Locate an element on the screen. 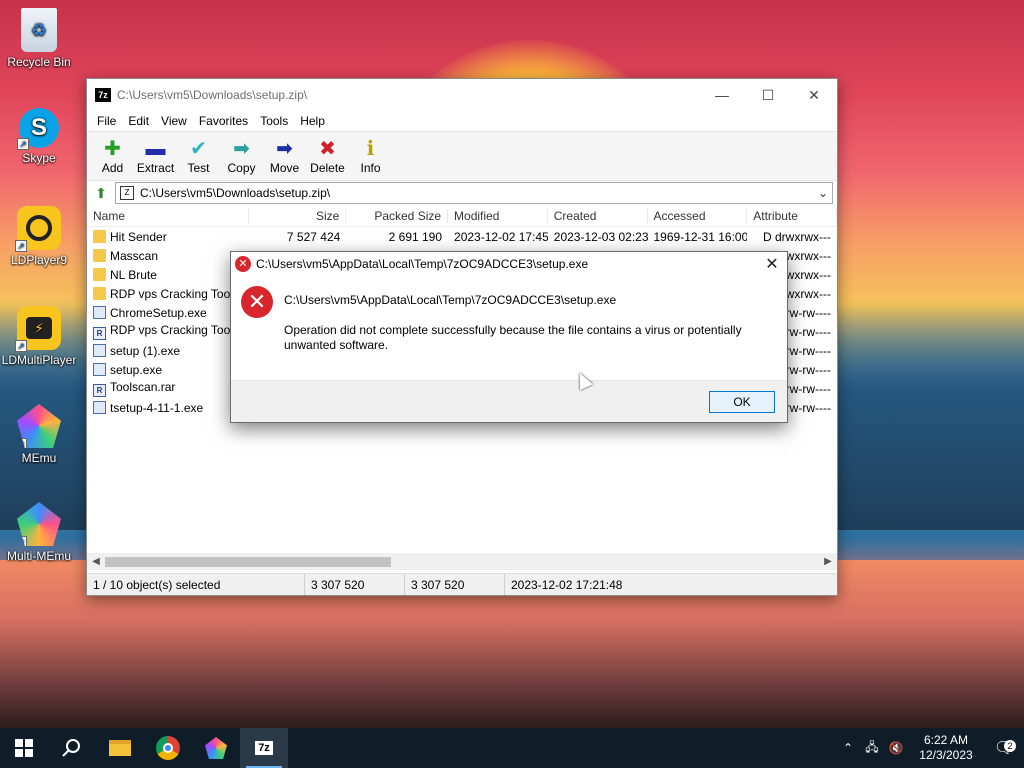  toolbar-move-button: ➡ Move is located at coordinates (284, 156).